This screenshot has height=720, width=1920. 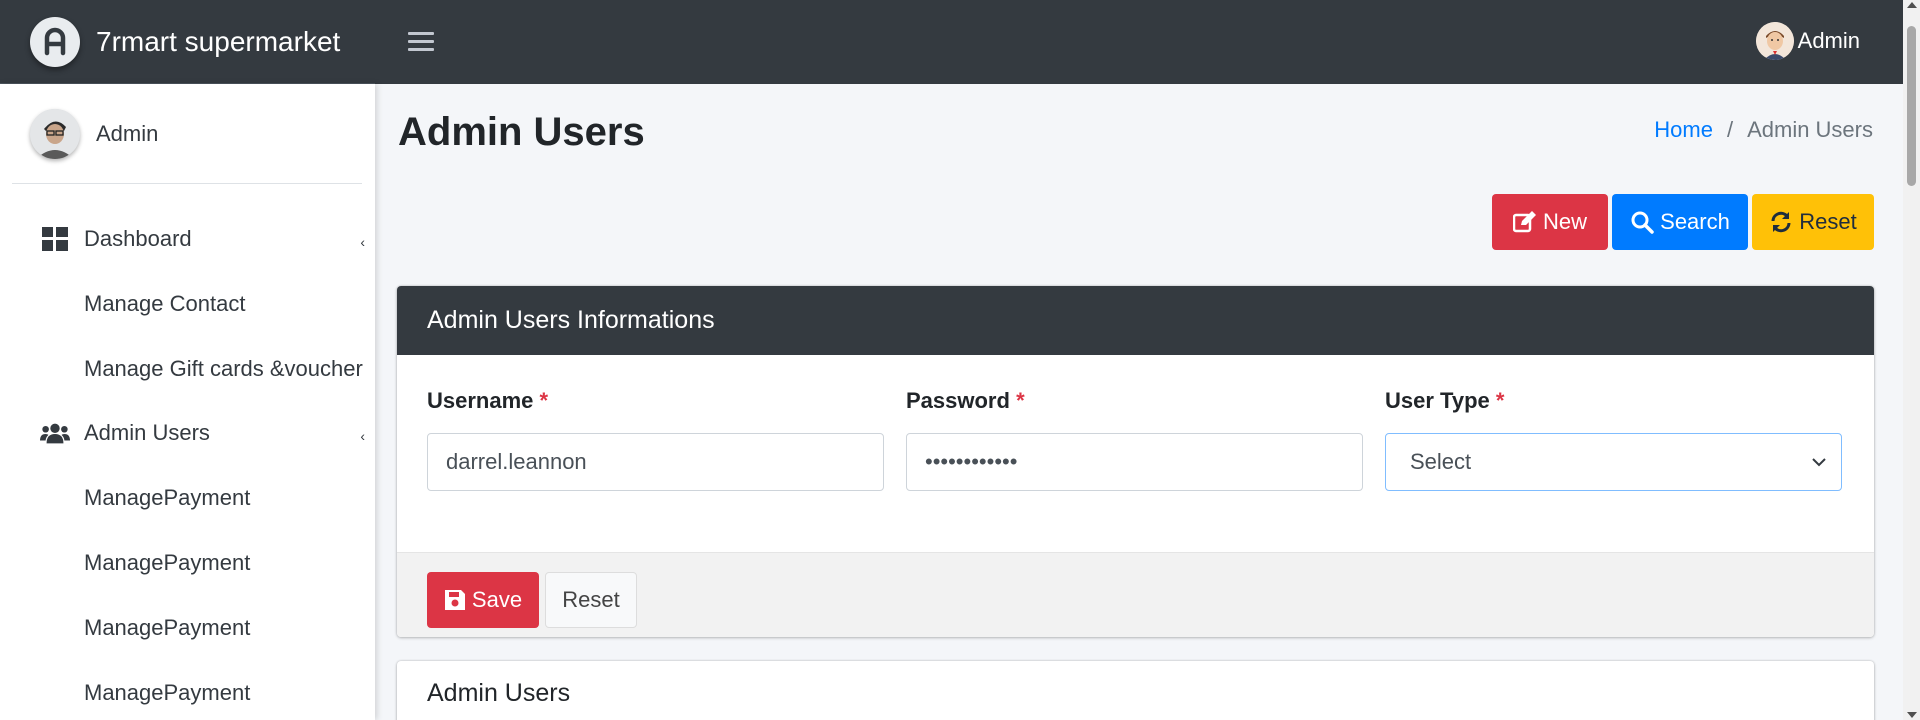 What do you see at coordinates (1437, 400) in the screenshot?
I see `user-type-label-text: User Type` at bounding box center [1437, 400].